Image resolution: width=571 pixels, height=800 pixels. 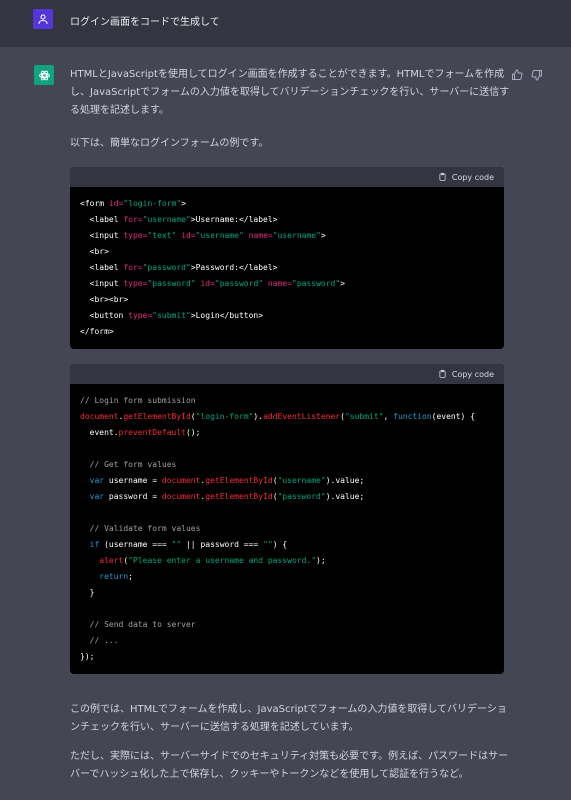 What do you see at coordinates (181, 496) in the screenshot?
I see `code-token: document` at bounding box center [181, 496].